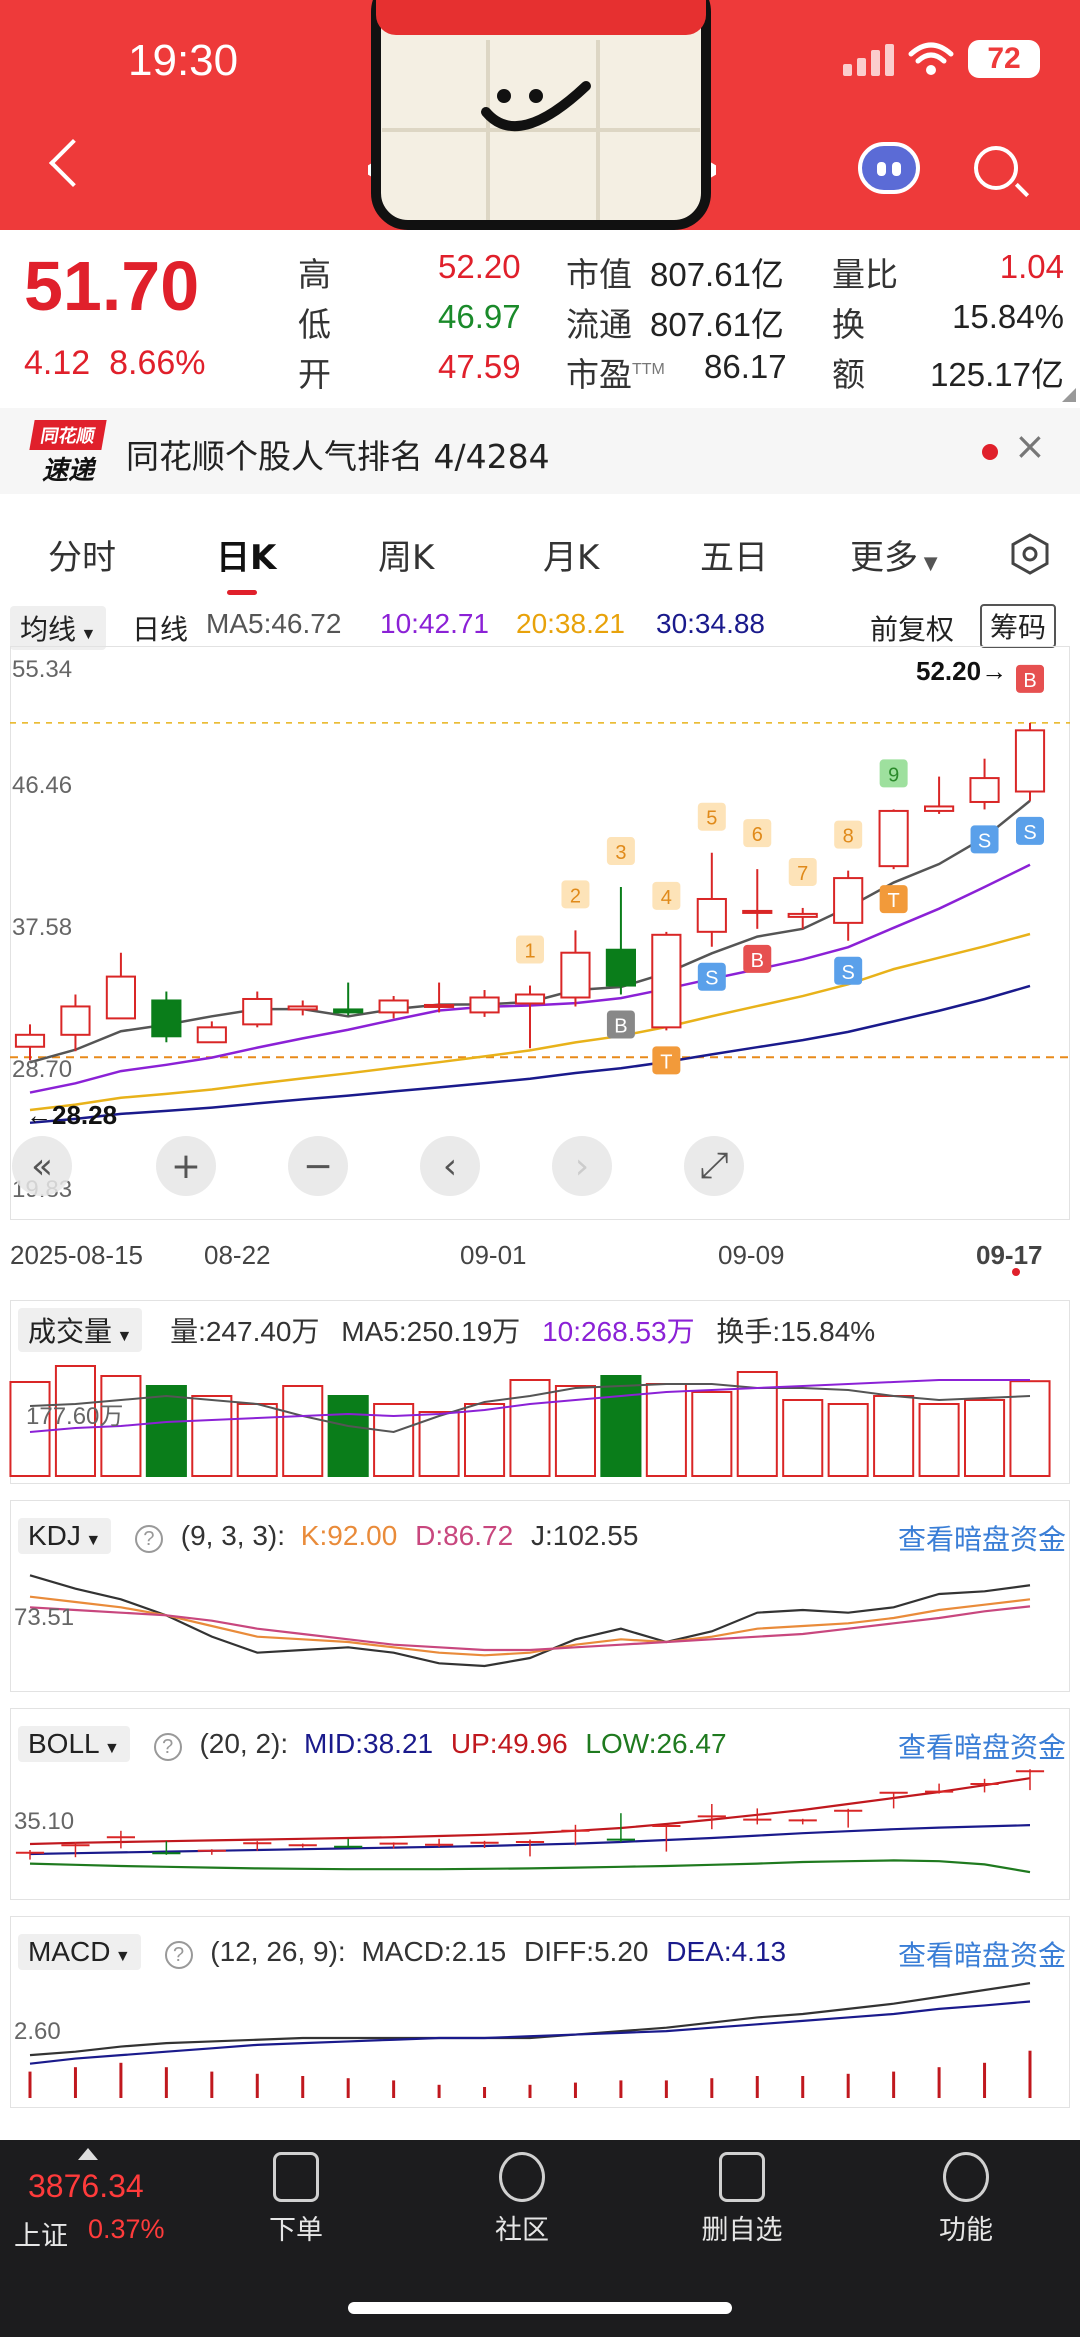  What do you see at coordinates (65, 1536) in the screenshot?
I see `kdj-selector: KDJ ▼` at bounding box center [65, 1536].